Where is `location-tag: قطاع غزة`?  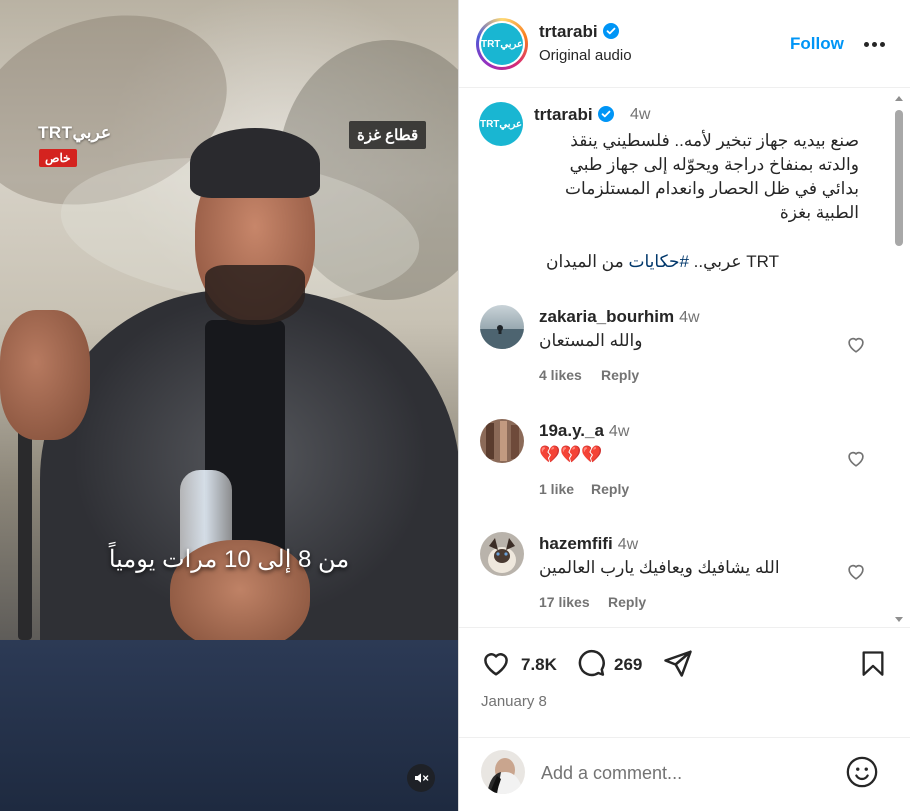
location-tag: قطاع غزة is located at coordinates (388, 135).